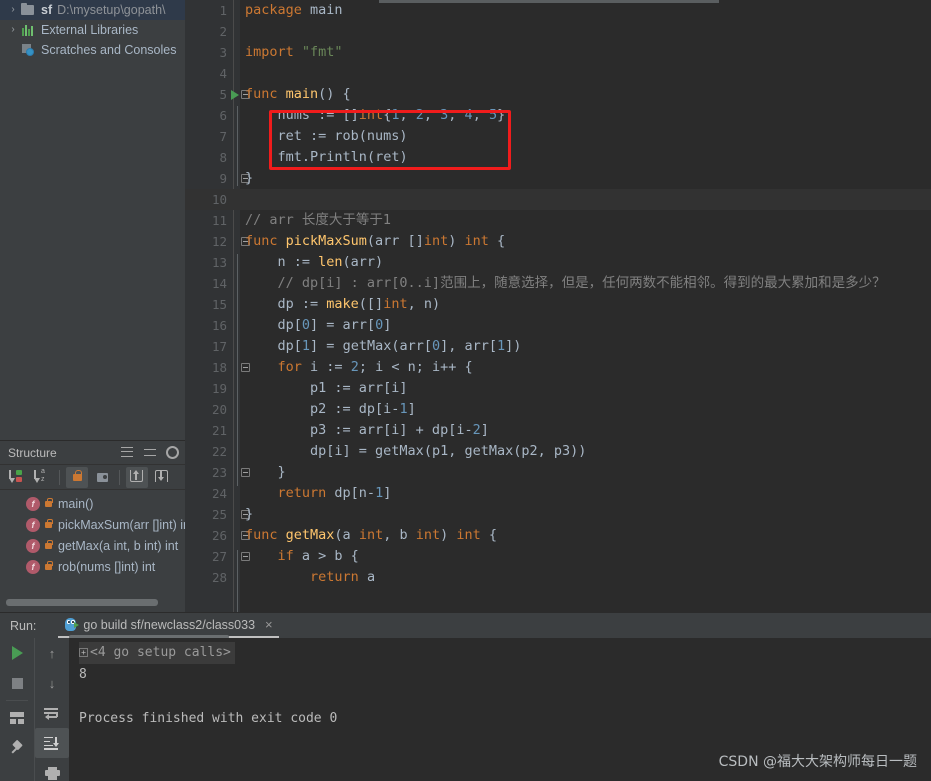 This screenshot has width=931, height=781. Describe the element at coordinates (52, 743) in the screenshot. I see `scroll-end-icon` at that location.